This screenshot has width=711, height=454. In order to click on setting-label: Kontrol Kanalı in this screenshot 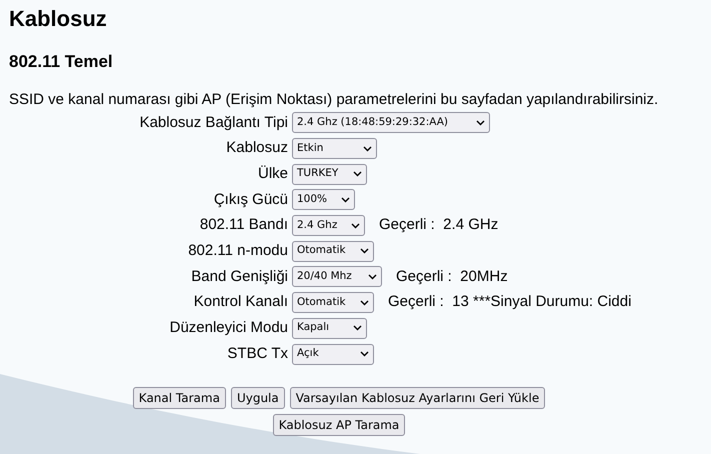, I will do `click(240, 302)`.